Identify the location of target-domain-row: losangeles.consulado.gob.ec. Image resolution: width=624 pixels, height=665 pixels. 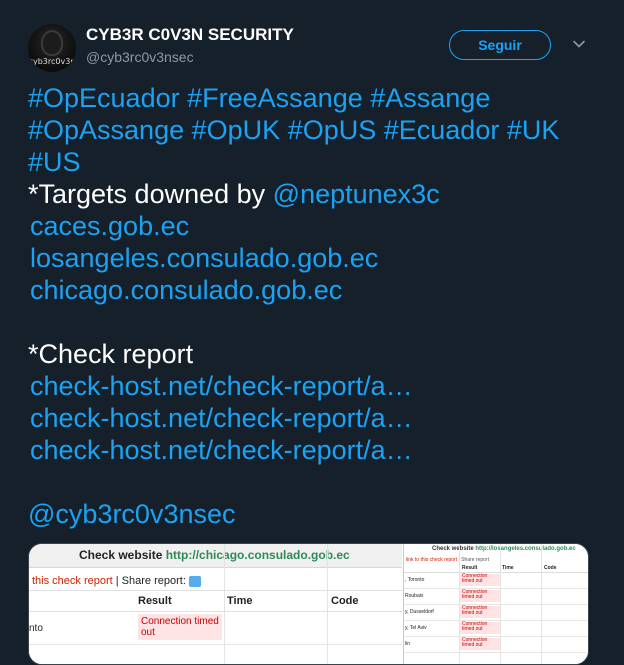
(313, 258).